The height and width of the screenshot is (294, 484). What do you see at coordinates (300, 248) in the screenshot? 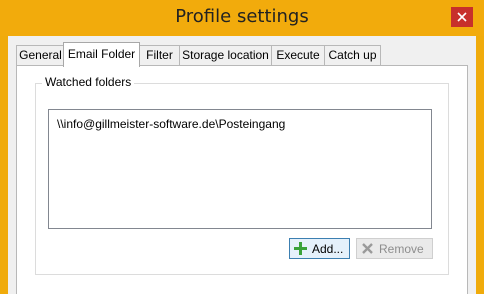
I see `plus-icon` at bounding box center [300, 248].